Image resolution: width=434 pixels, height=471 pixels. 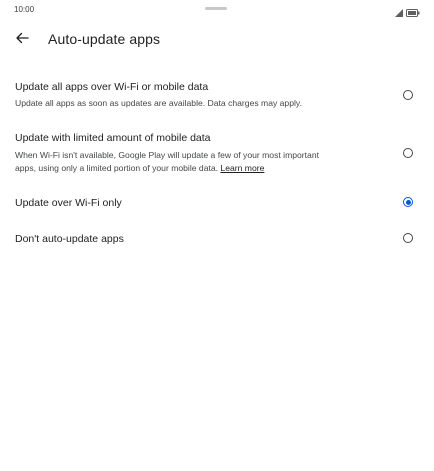 I want to click on status-icons, so click(x=407, y=13).